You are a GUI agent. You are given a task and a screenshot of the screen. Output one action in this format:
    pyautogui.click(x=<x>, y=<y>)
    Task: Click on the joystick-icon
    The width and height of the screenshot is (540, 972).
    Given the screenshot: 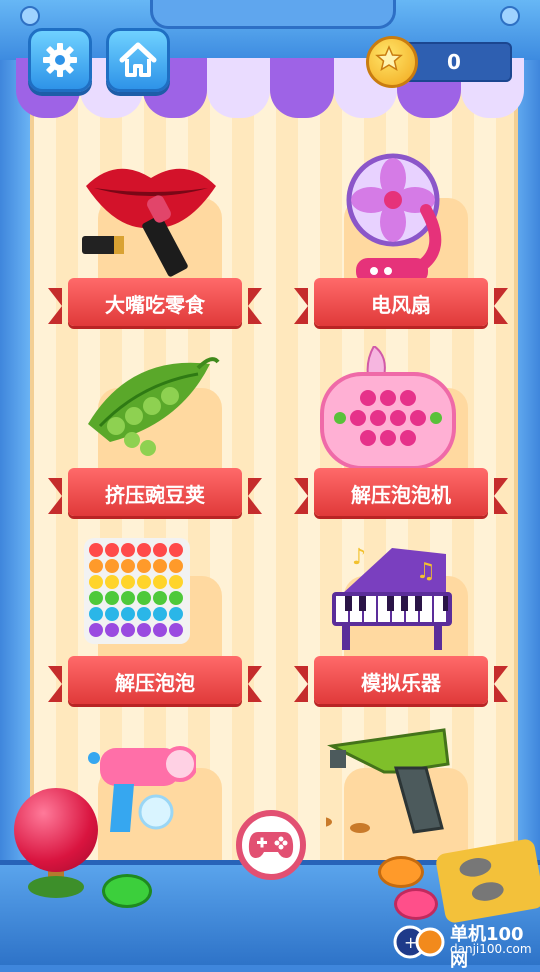 What is the action you would take?
    pyautogui.click(x=56, y=830)
    